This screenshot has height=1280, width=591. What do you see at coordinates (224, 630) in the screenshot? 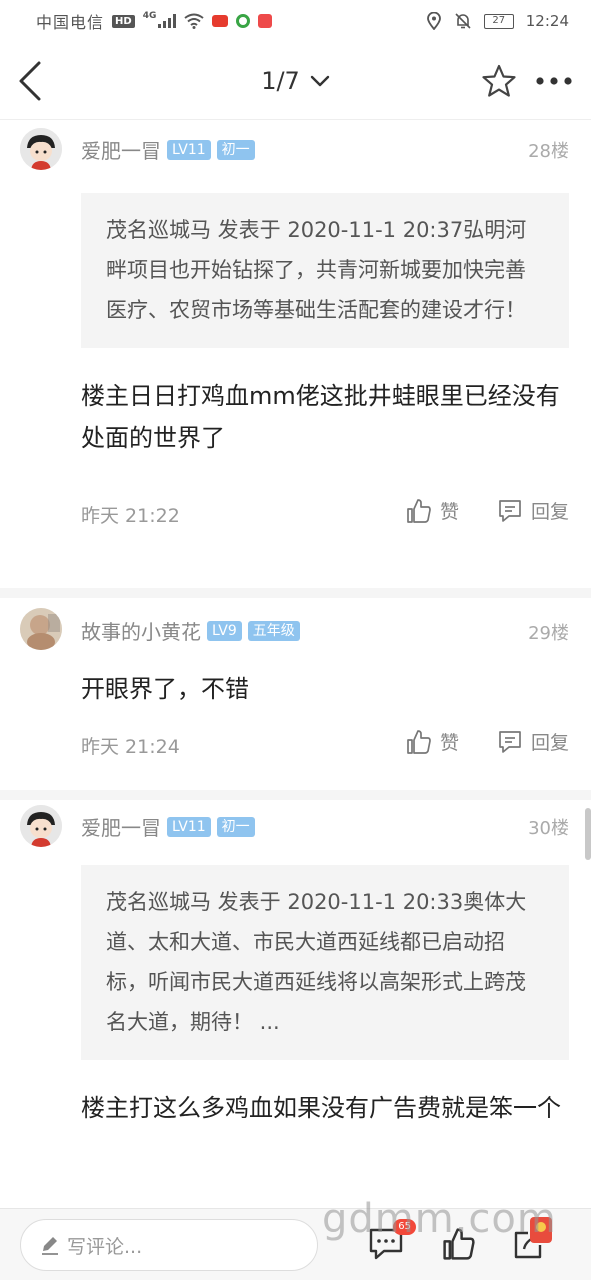
I see `level-badge: LV9` at bounding box center [224, 630].